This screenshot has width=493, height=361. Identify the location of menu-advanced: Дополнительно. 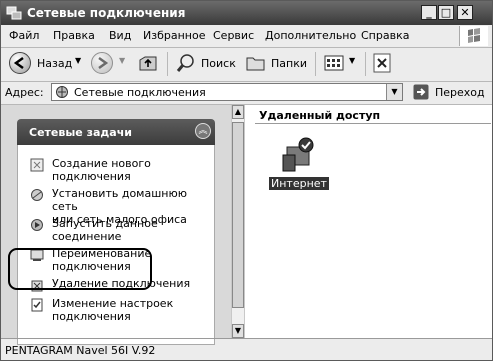
(310, 35).